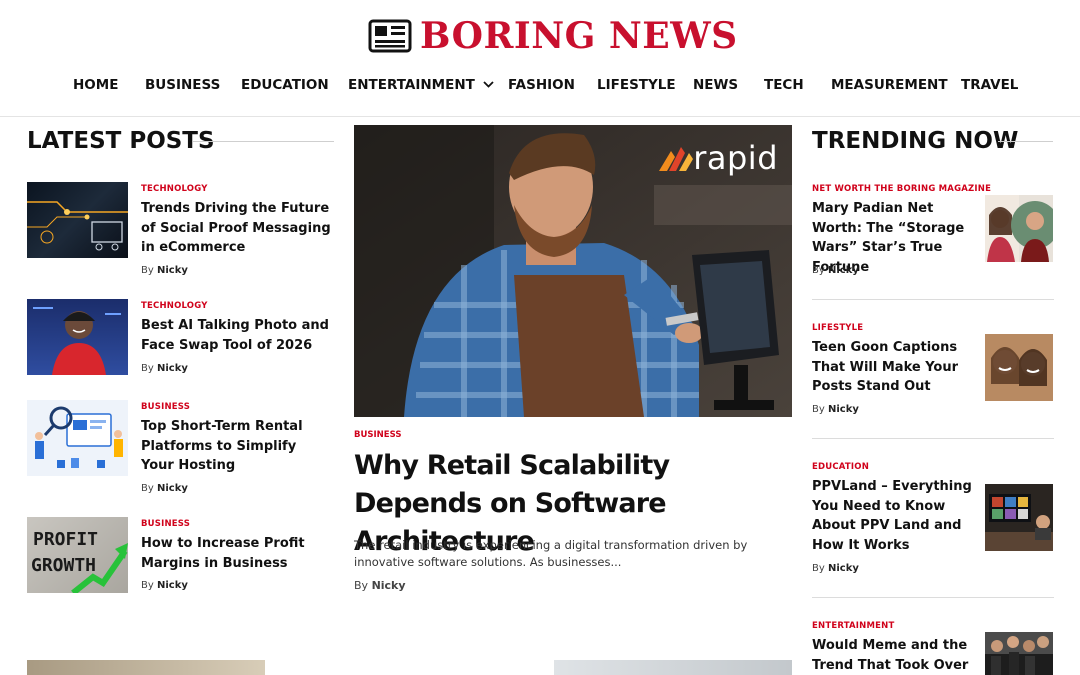 Image resolution: width=1080 pixels, height=675 pixels. I want to click on nav-item-entertainment: ENTERTAINMENT, so click(421, 85).